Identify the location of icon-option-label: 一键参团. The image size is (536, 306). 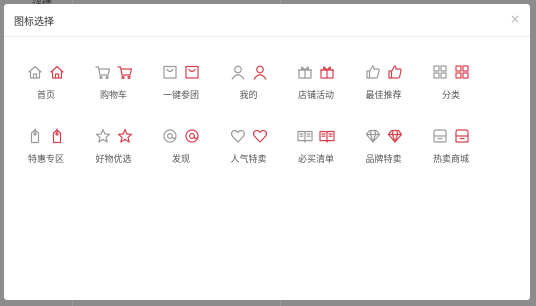
(180, 96).